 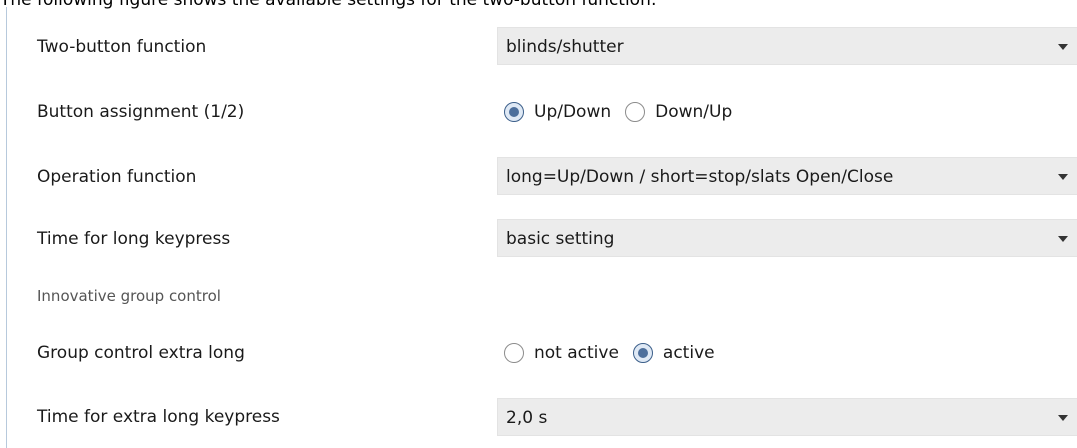 I want to click on radio-down-up-label: Down/Up, so click(x=694, y=112).